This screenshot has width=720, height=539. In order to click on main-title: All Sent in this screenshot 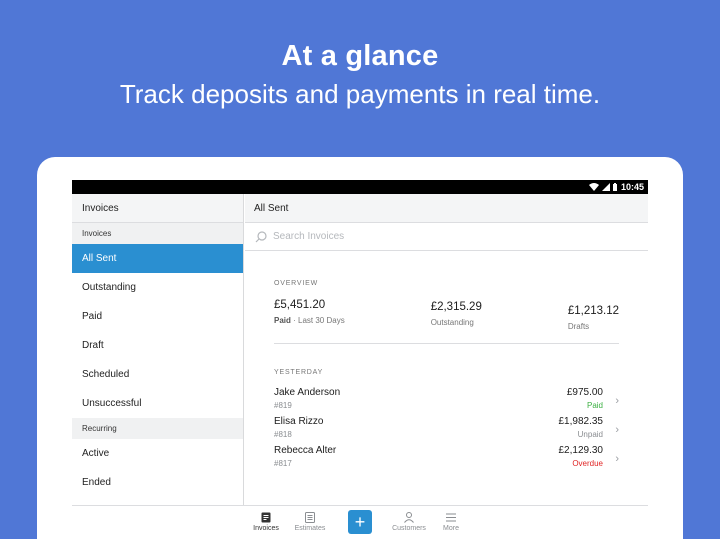, I will do `click(446, 208)`.